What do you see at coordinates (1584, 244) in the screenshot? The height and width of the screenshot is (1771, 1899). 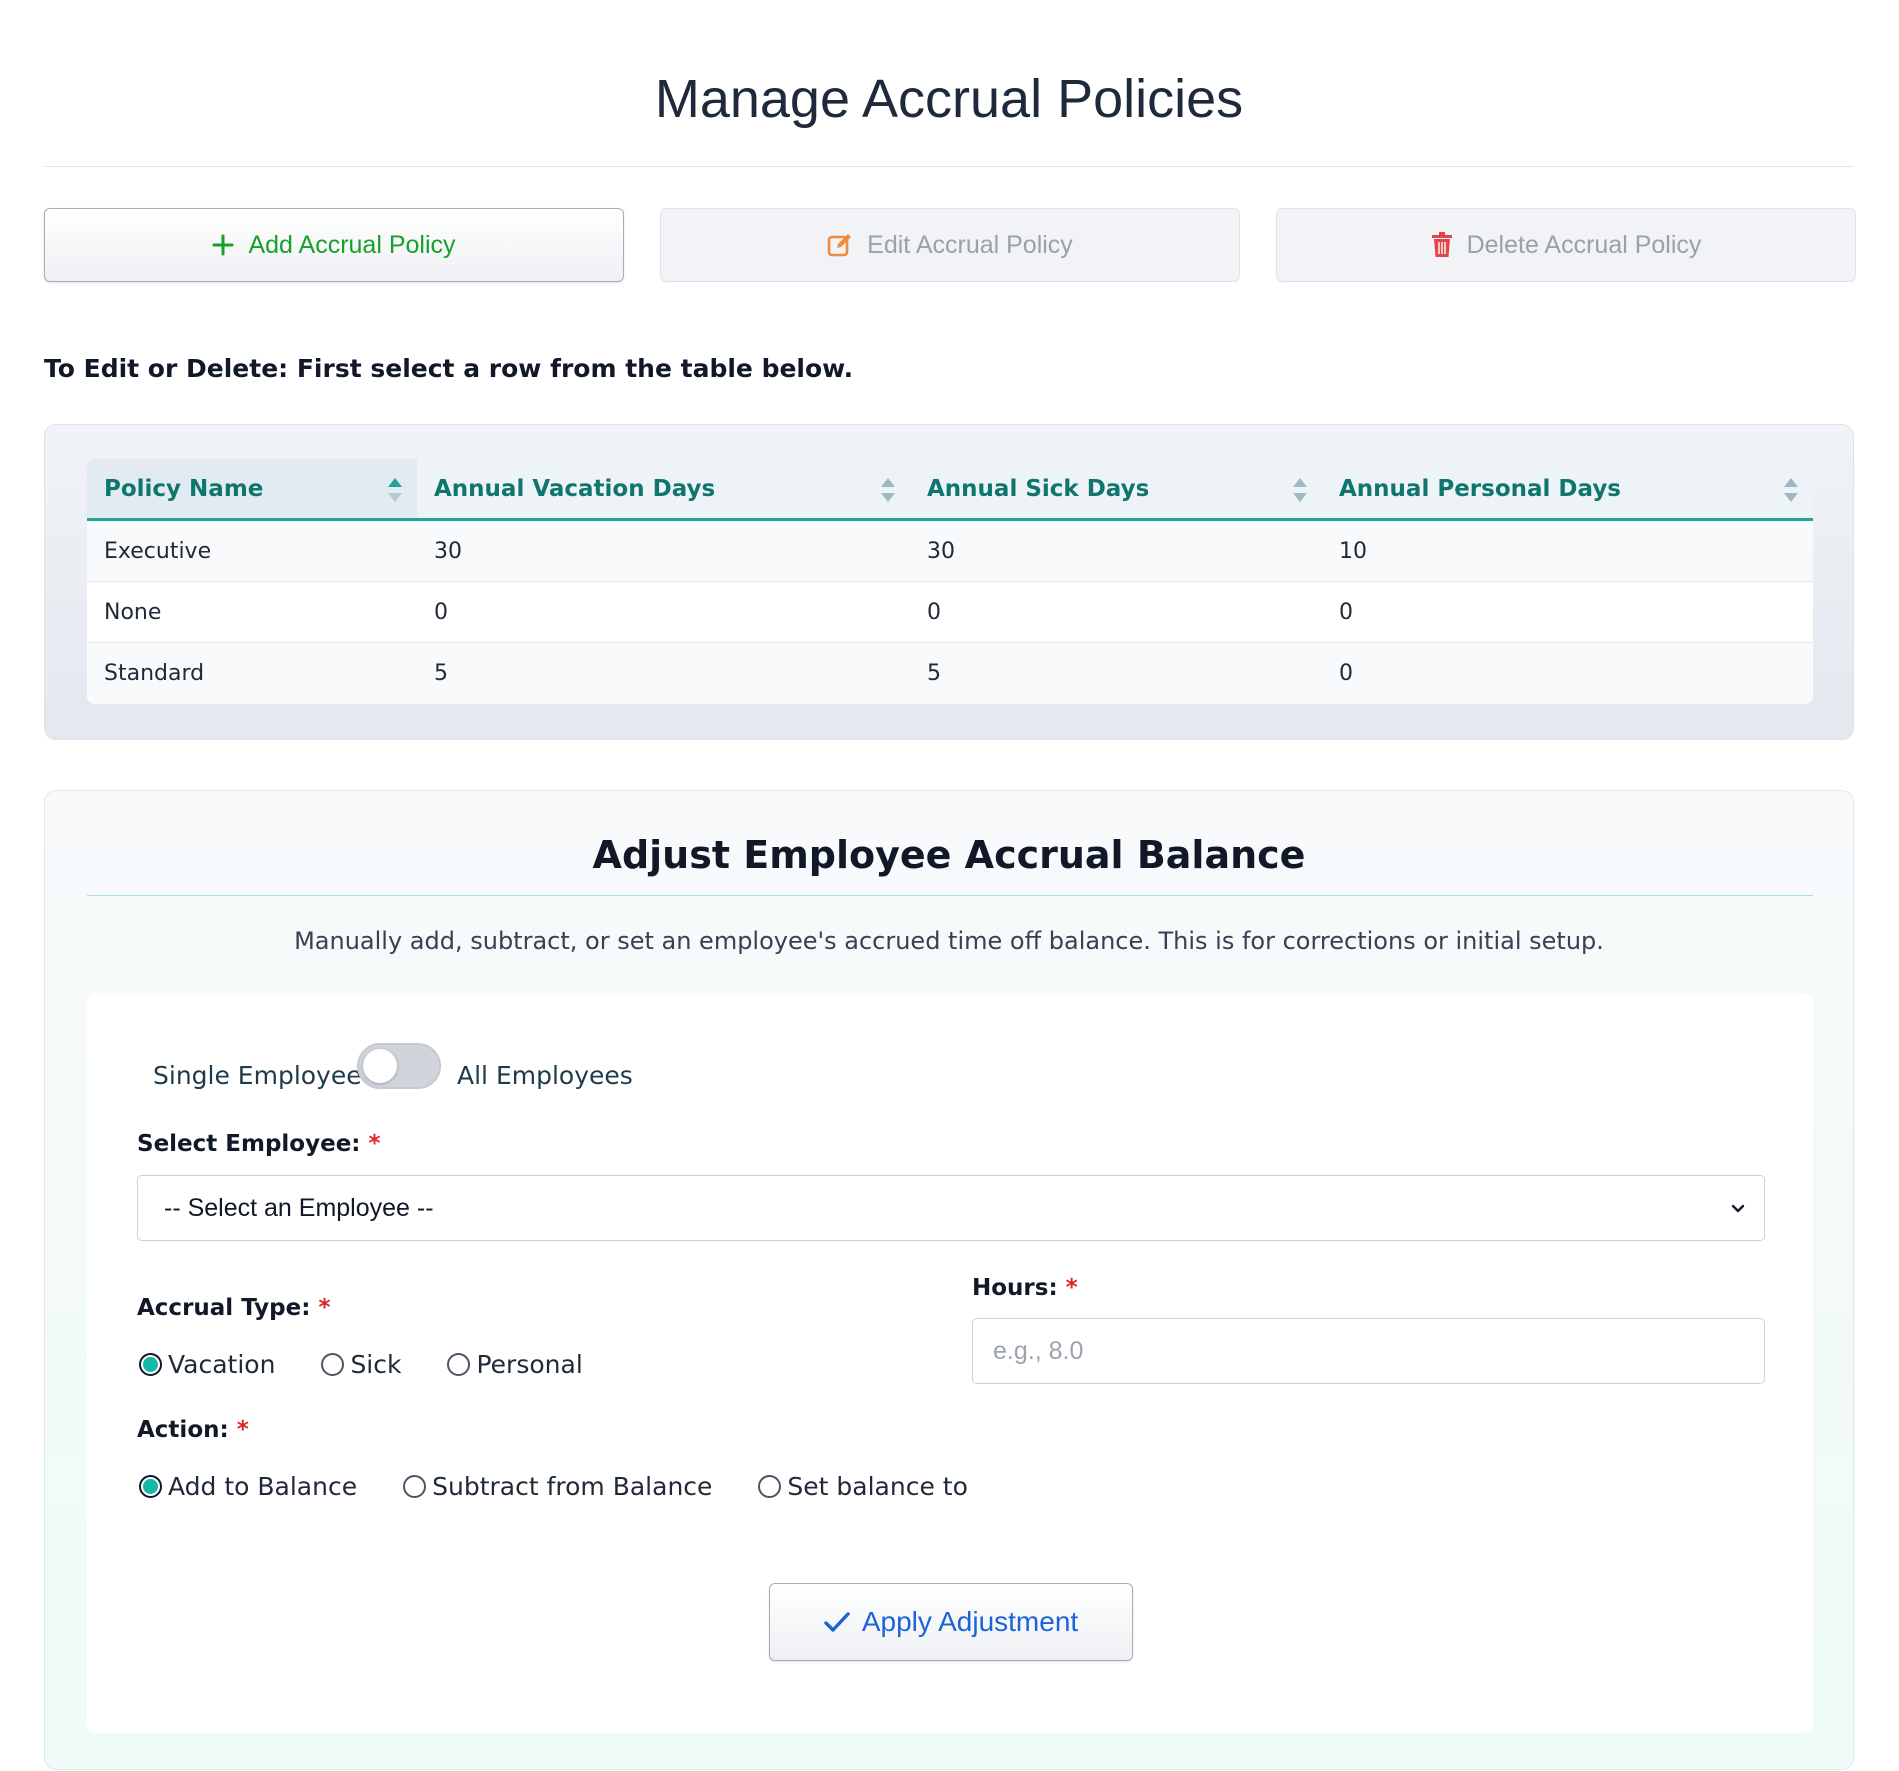 I see `delete-accrual-policy-label: Delete Accrual Policy` at bounding box center [1584, 244].